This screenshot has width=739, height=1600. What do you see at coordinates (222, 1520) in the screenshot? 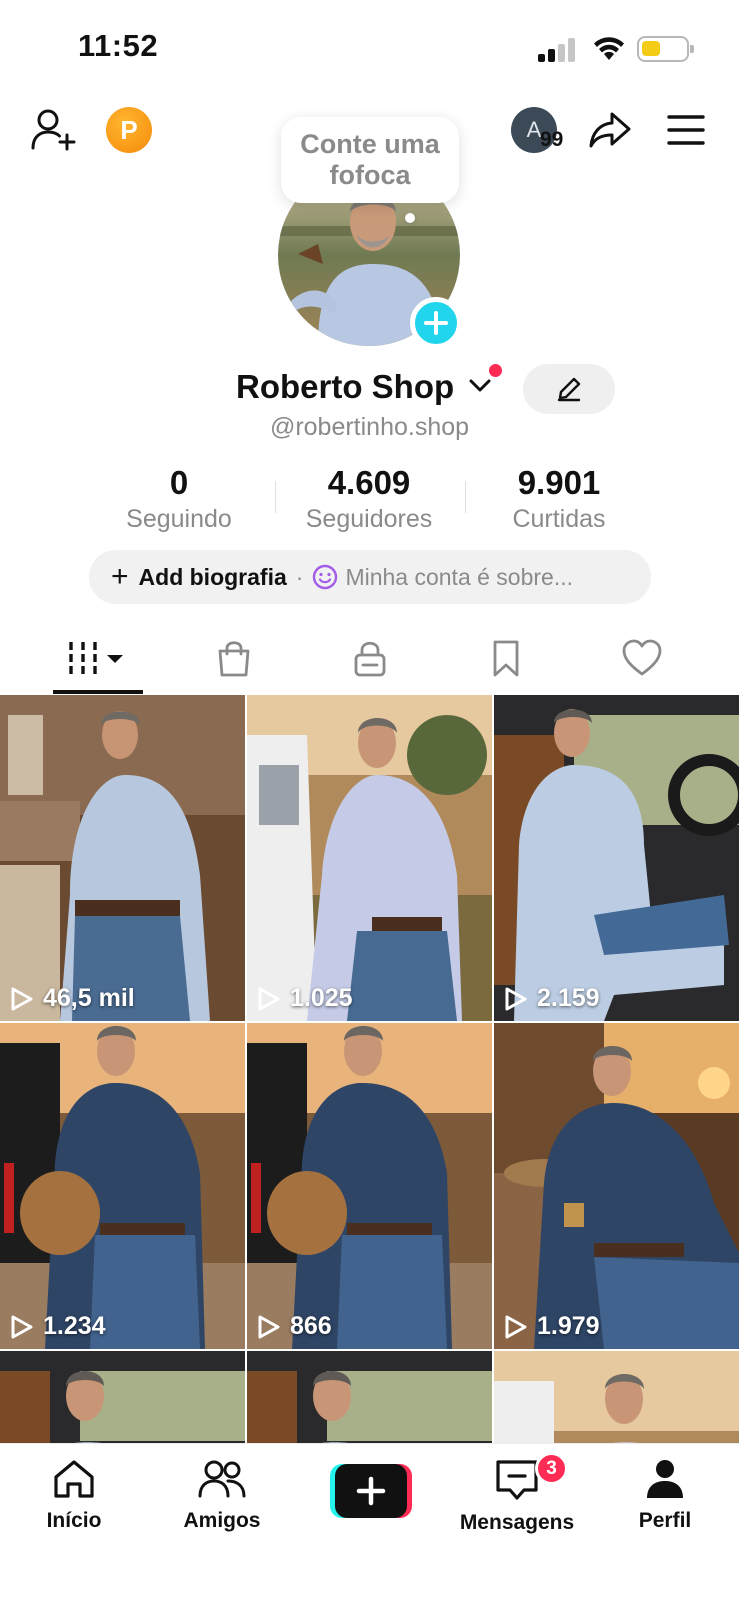
I see `nav-label: Amigos` at bounding box center [222, 1520].